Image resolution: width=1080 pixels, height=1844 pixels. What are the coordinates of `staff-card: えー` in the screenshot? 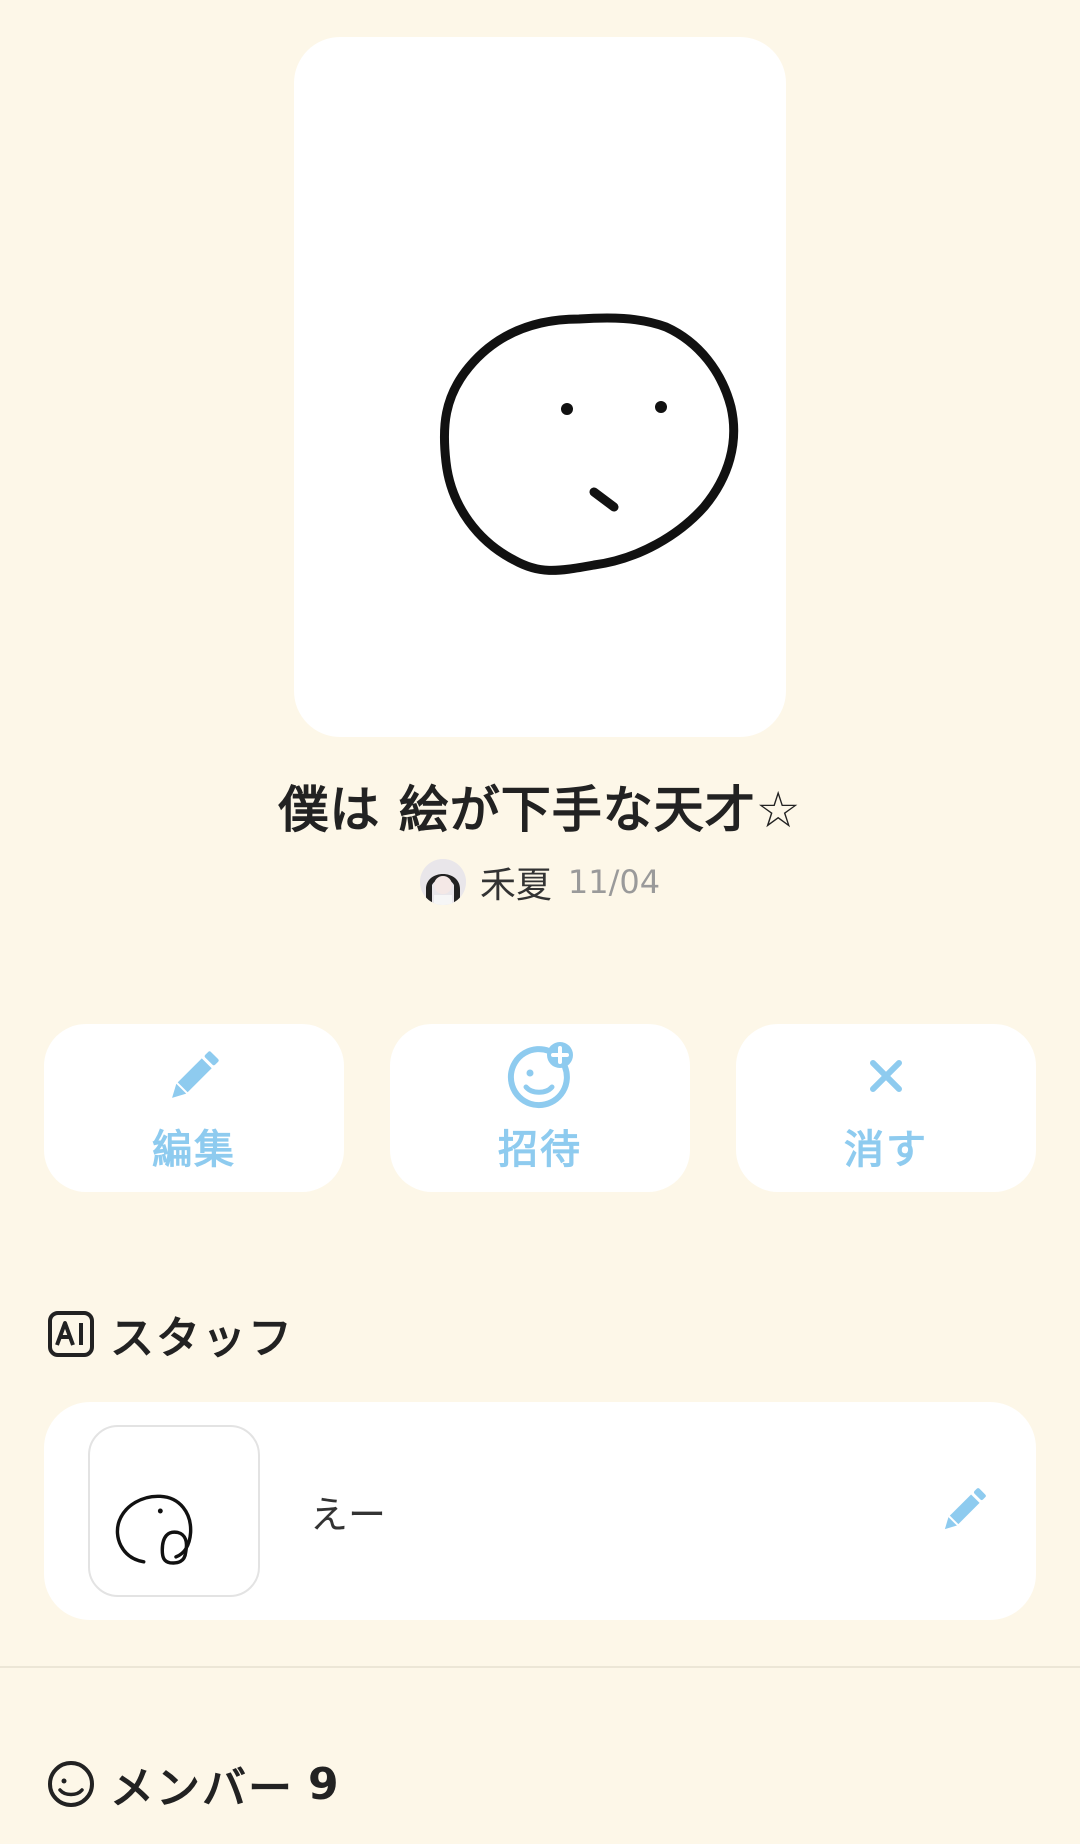 It's located at (540, 1511).